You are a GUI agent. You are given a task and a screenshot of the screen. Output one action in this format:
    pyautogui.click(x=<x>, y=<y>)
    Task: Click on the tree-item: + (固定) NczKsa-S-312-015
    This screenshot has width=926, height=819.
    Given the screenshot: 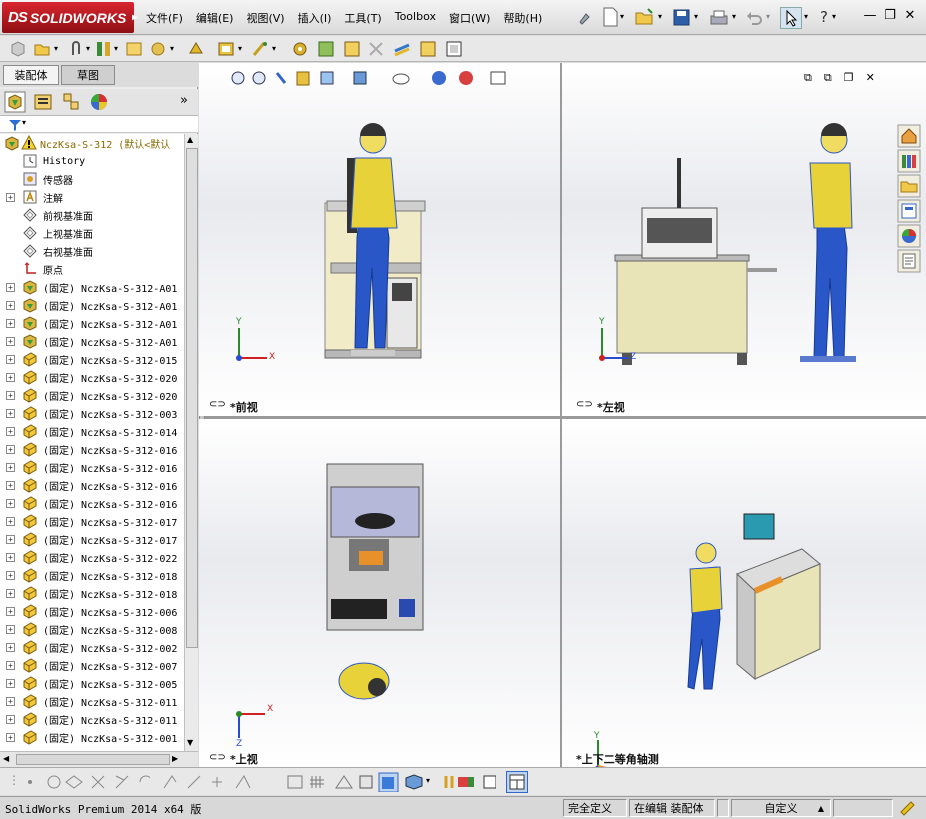 What is the action you would take?
    pyautogui.click(x=92, y=359)
    